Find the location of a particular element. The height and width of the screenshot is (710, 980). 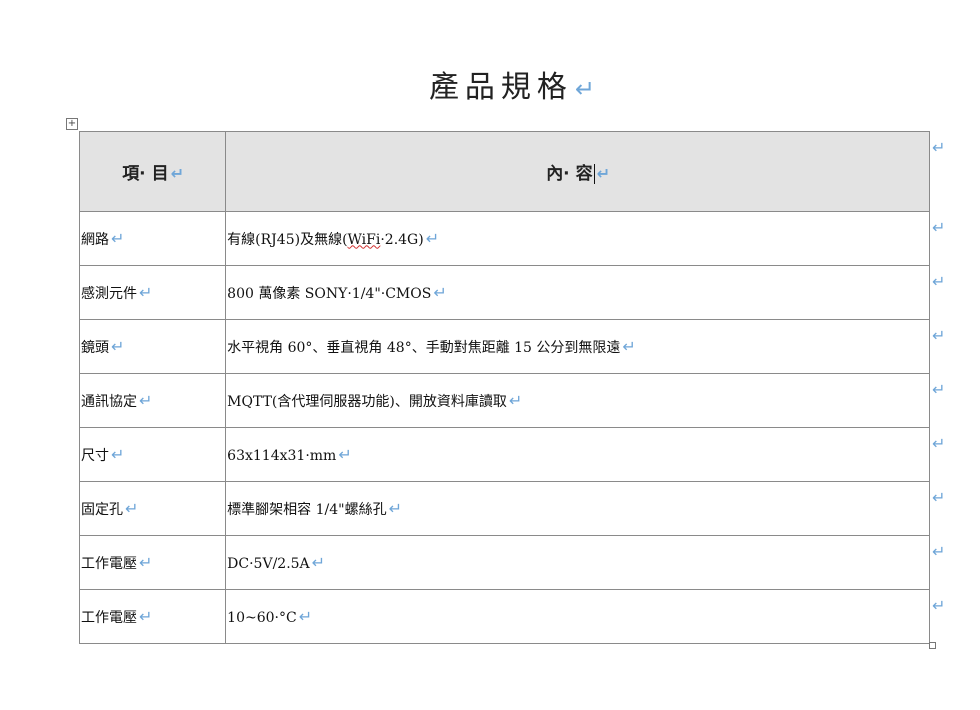

document-title-text: 產品規格 is located at coordinates (500, 87).